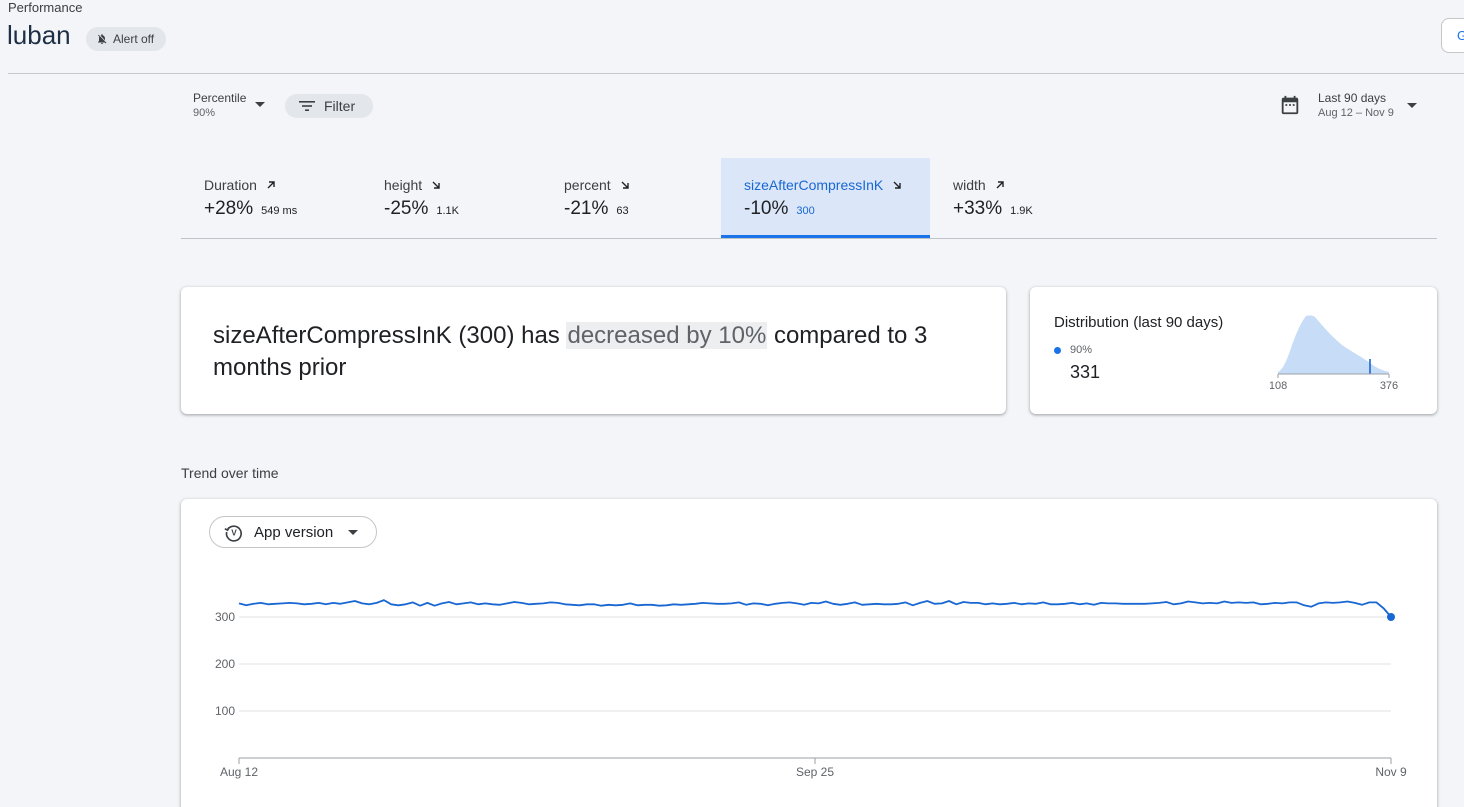 This screenshot has width=1464, height=807. I want to click on percentile-selector: Percentile 90%, so click(219, 106).